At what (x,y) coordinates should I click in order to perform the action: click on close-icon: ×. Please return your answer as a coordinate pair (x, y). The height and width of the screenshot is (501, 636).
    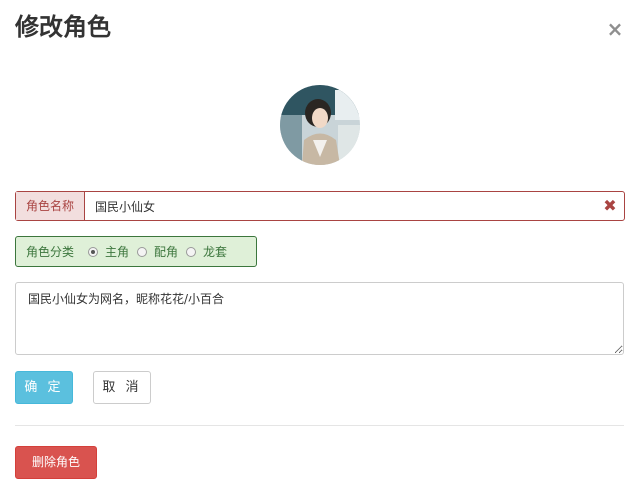
    Looking at the image, I should click on (615, 29).